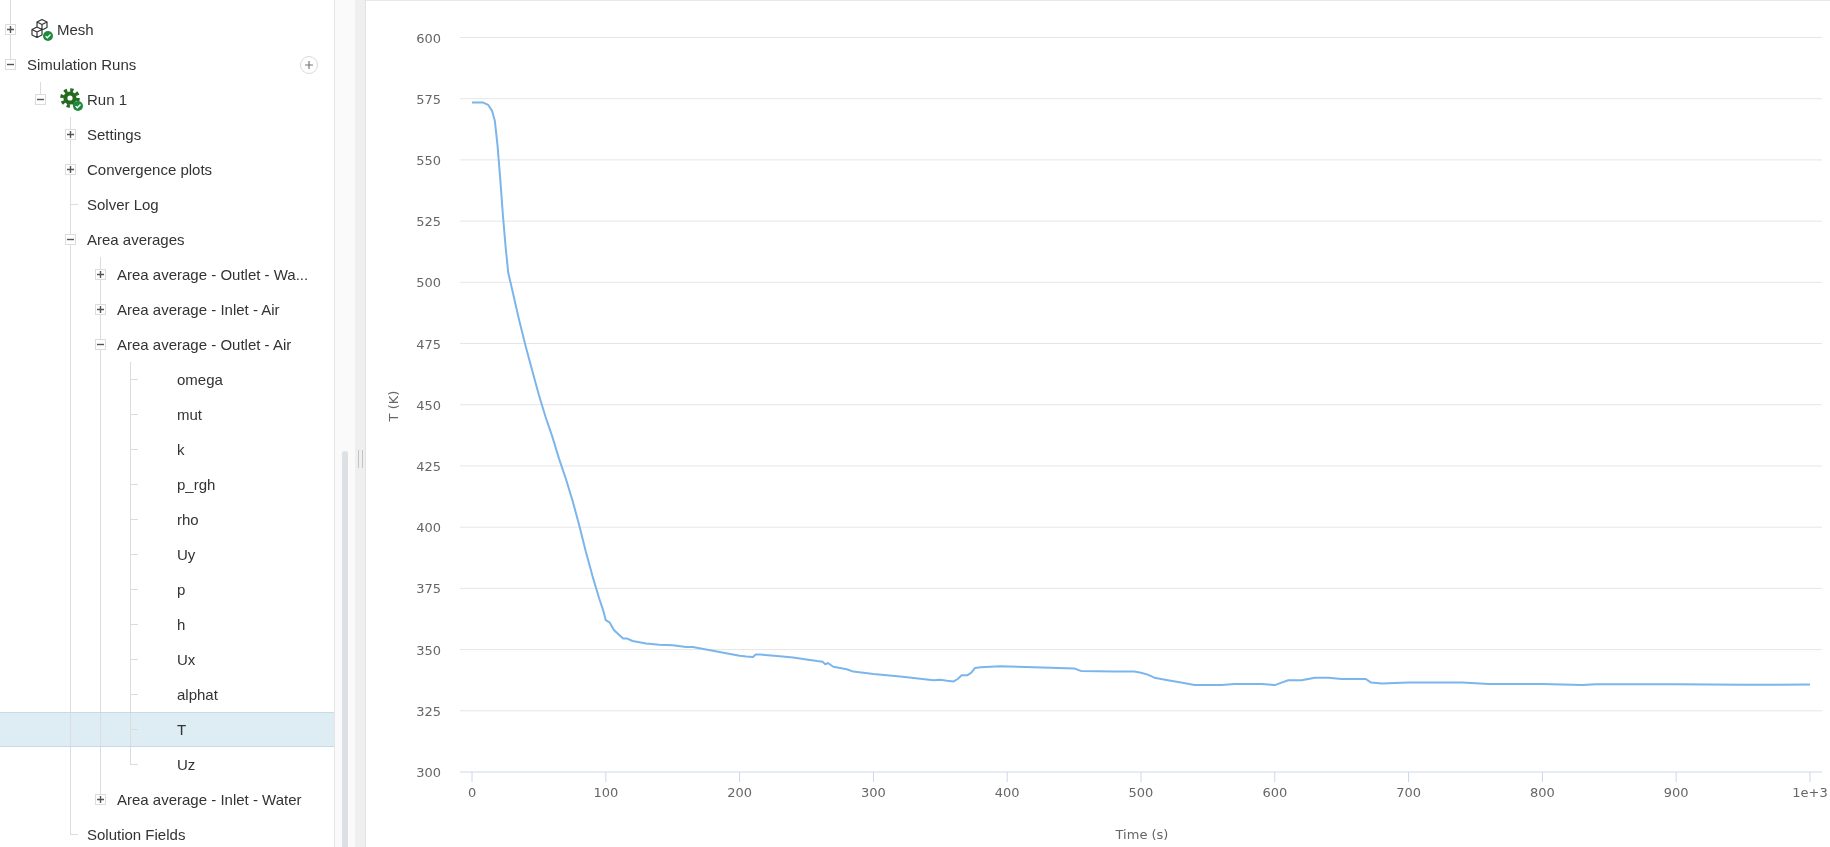 This screenshot has height=847, width=1830. What do you see at coordinates (472, 792) in the screenshot?
I see `x-axis-label: 0` at bounding box center [472, 792].